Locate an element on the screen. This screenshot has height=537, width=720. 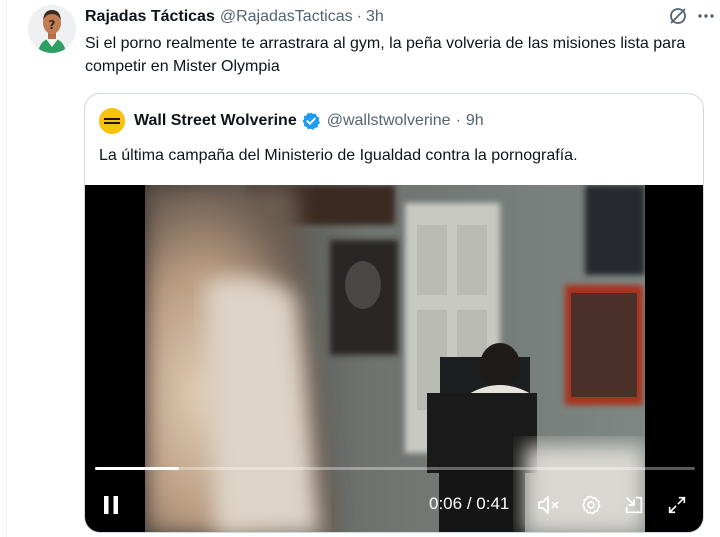
mute-icon is located at coordinates (548, 505).